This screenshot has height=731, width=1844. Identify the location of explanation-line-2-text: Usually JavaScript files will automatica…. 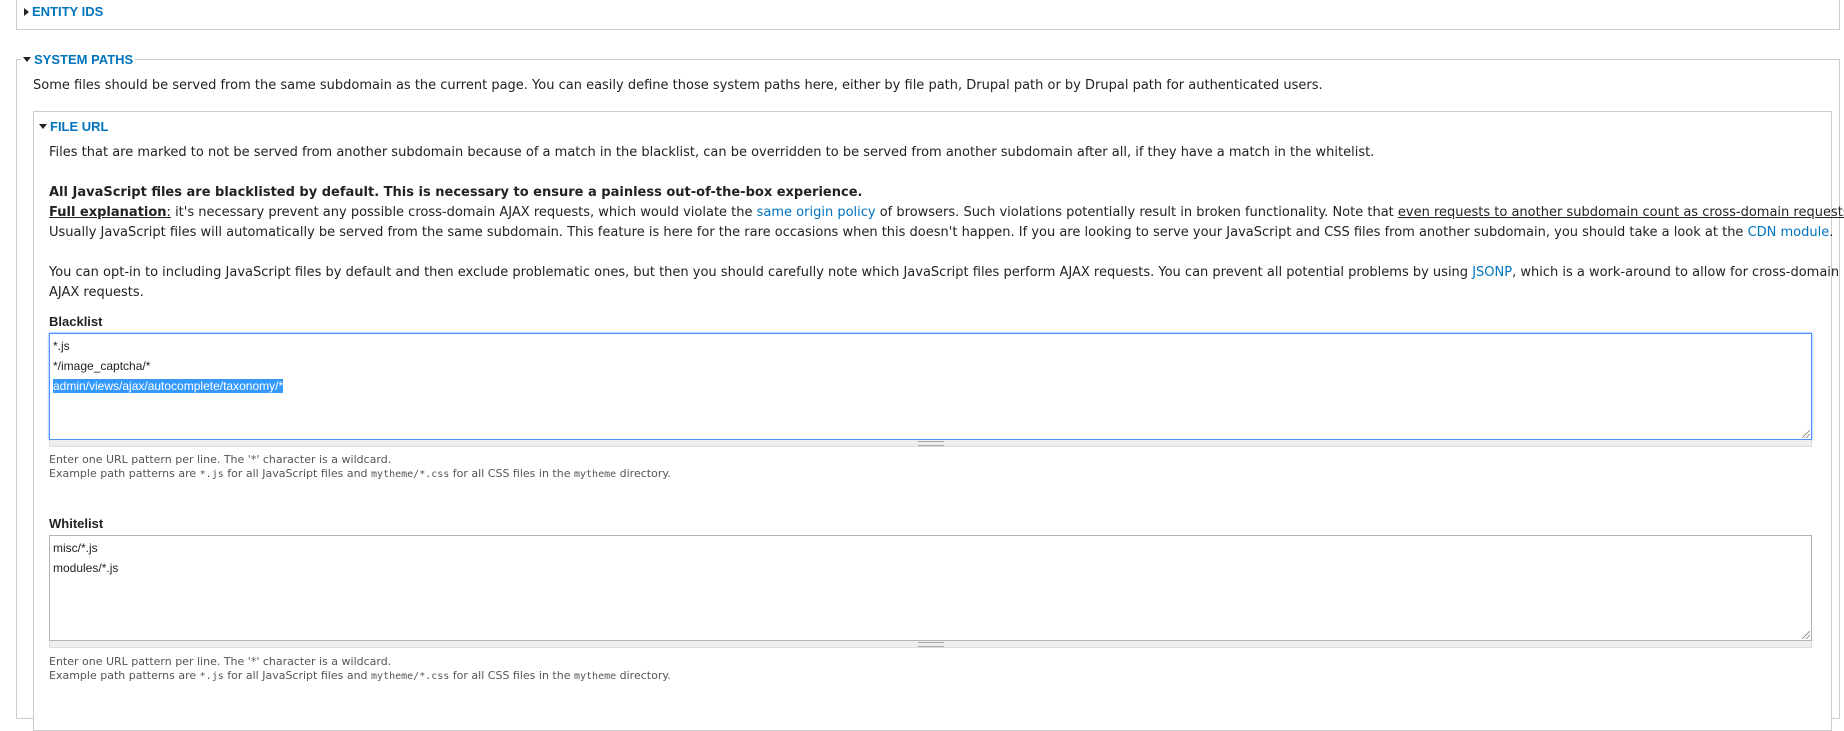
(898, 232).